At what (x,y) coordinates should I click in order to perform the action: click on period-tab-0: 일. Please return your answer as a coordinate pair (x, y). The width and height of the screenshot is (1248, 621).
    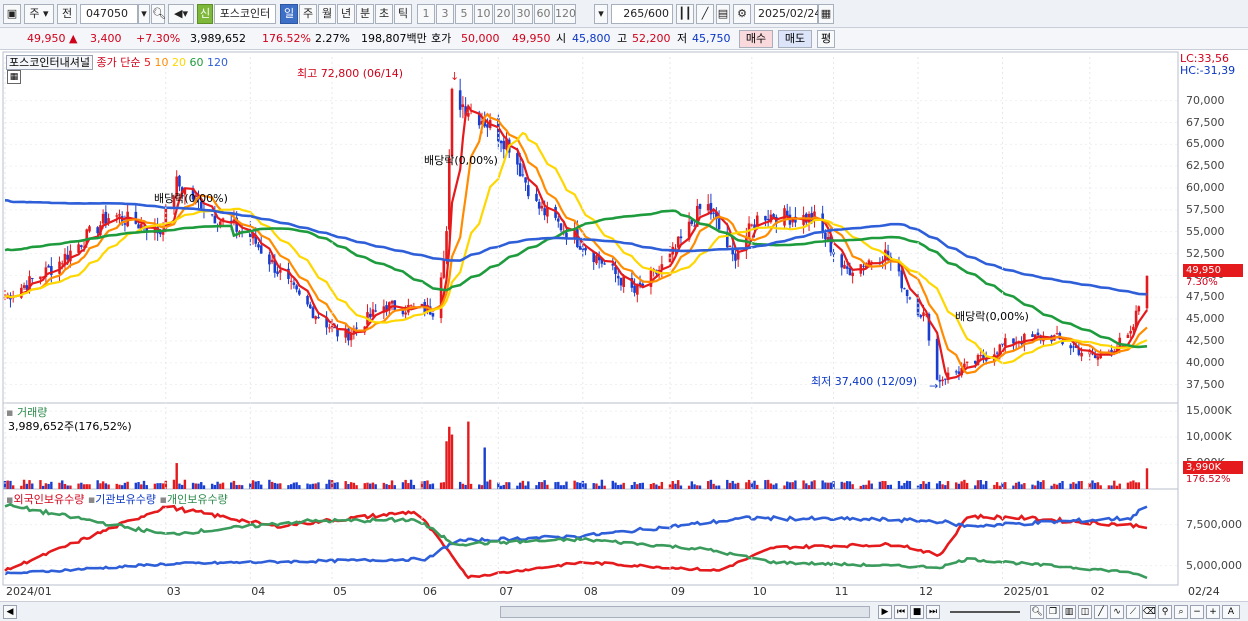
    Looking at the image, I should click on (289, 14).